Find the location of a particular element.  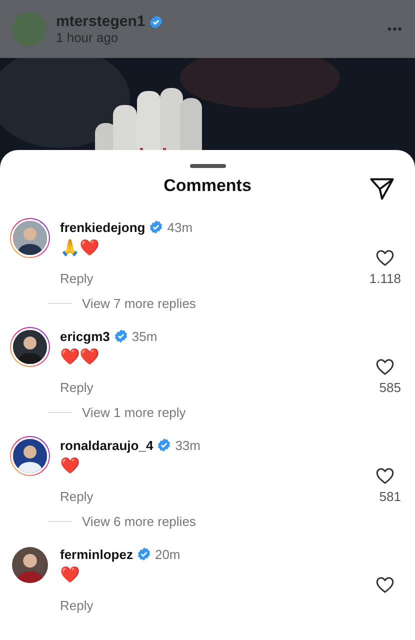

like-count: 1.118 is located at coordinates (385, 278).